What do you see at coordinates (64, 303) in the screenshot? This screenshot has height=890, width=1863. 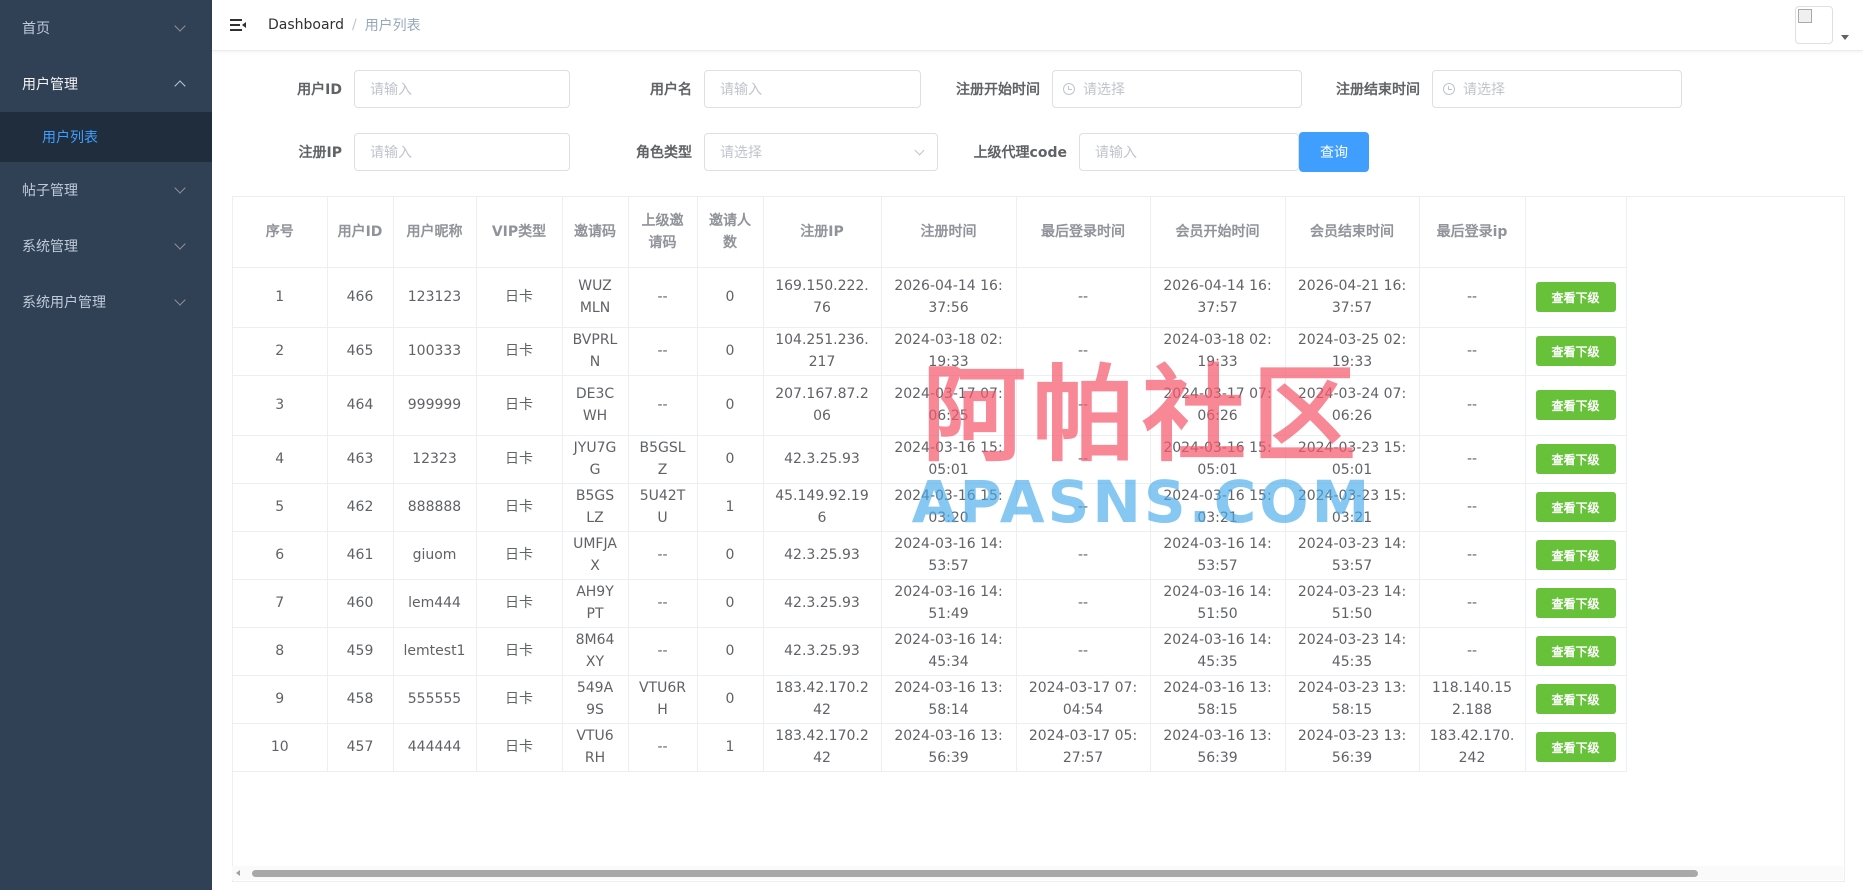 I see `sidebar-item-label: 系统用户管理` at bounding box center [64, 303].